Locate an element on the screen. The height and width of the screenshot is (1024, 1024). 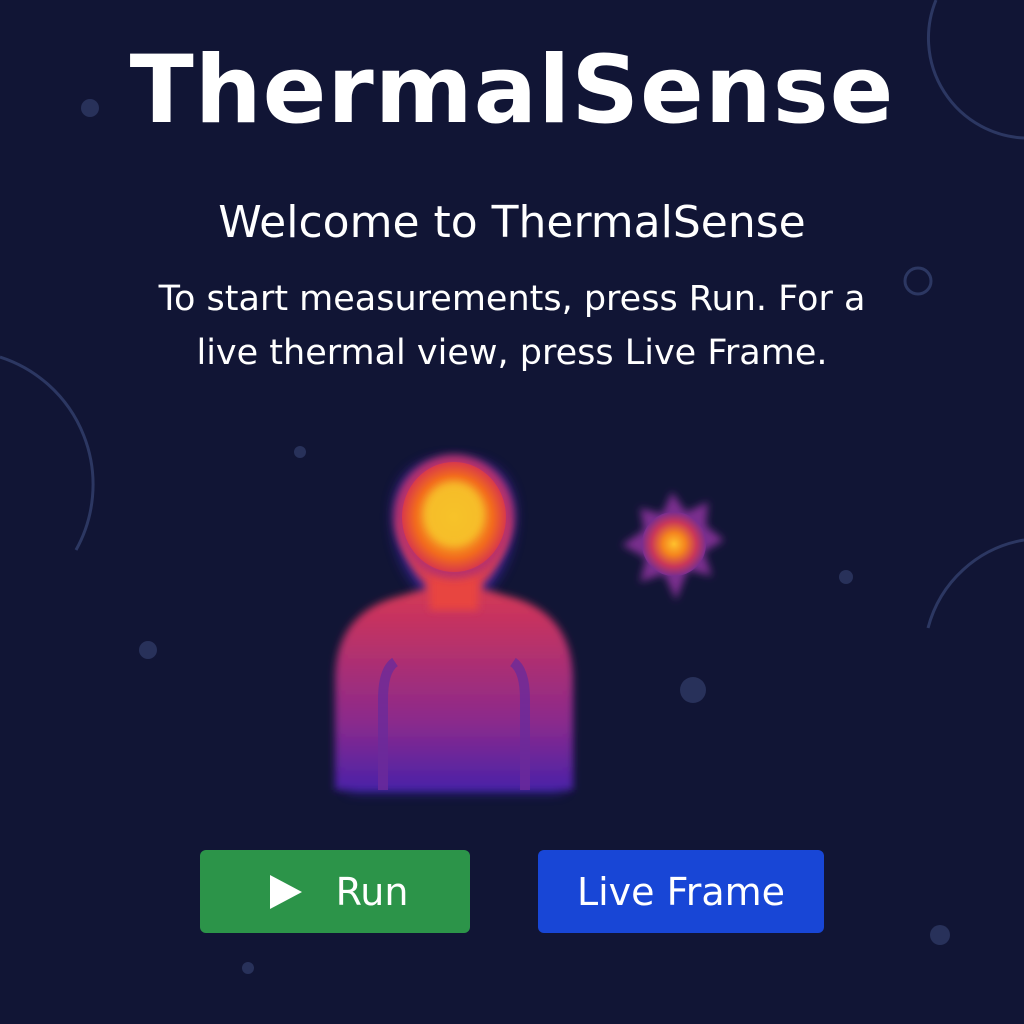
live-frame-button-label: Live Frame is located at coordinates (681, 891).